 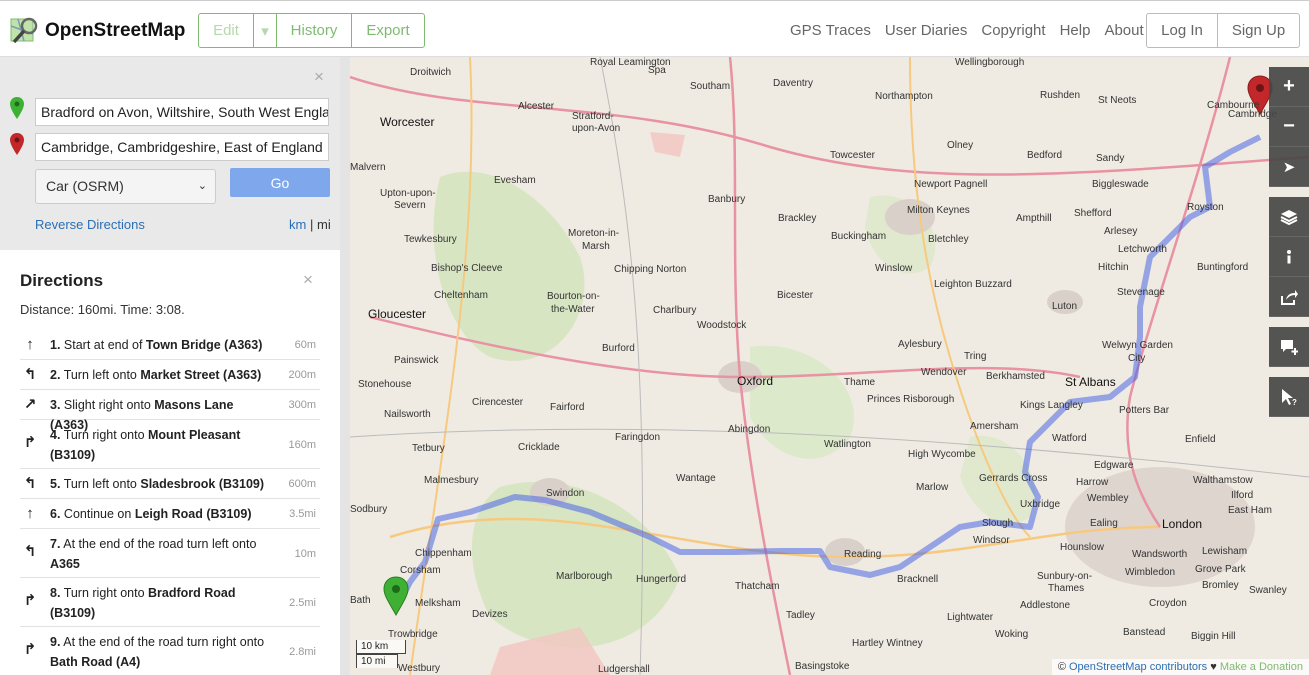 I want to click on signup-button: Sign Up, so click(x=1258, y=30).